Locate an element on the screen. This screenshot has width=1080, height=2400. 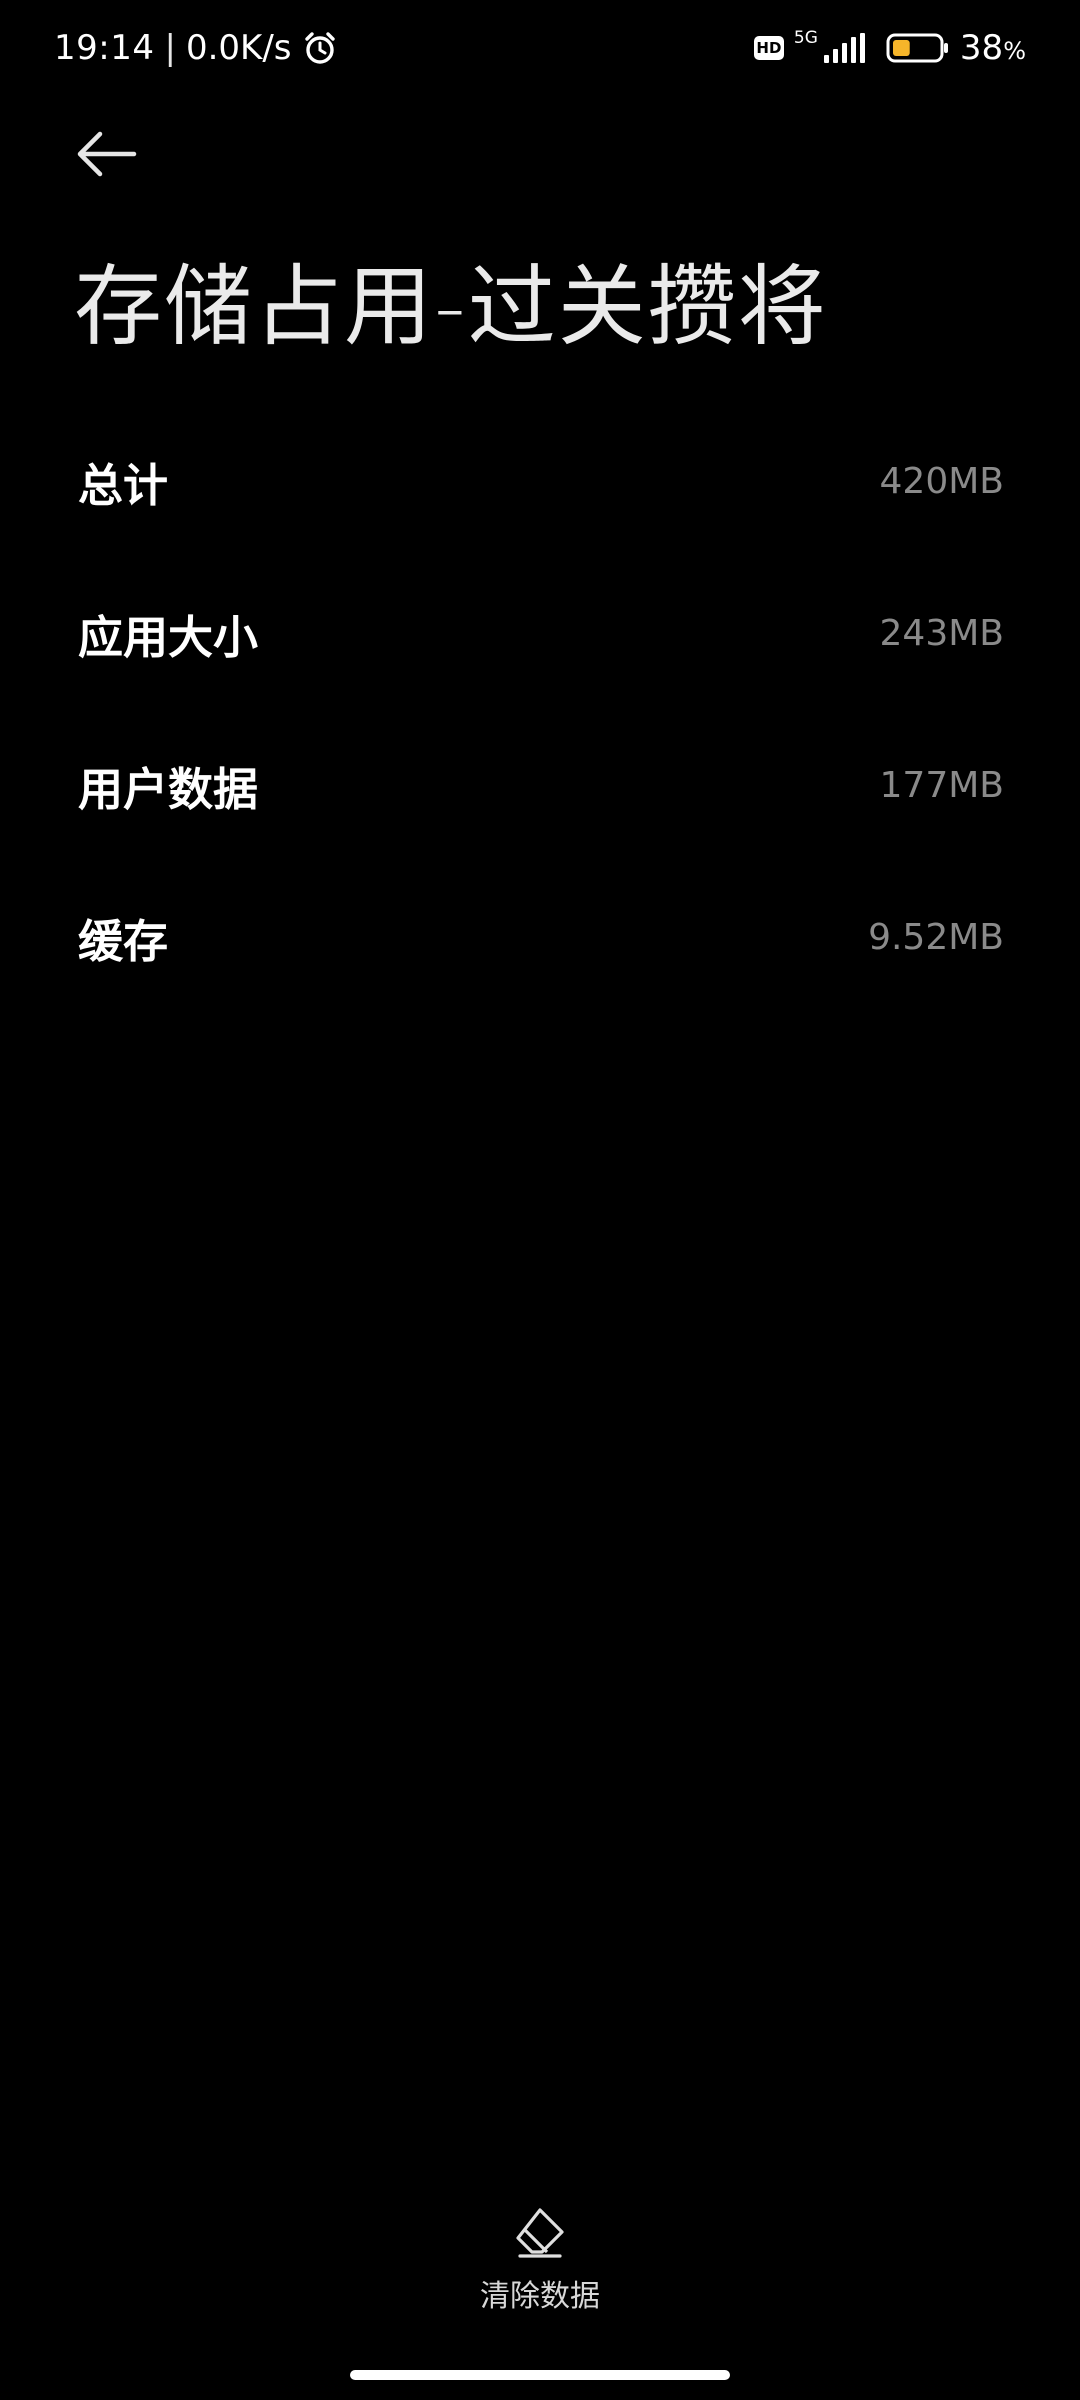
alarm-clock-icon is located at coordinates (320, 48).